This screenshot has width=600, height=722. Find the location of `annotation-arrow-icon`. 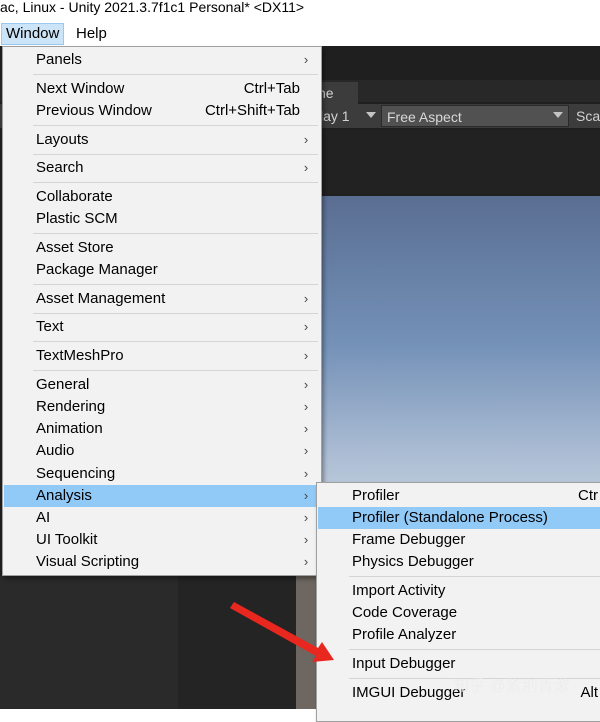

annotation-arrow-icon is located at coordinates (282, 632).